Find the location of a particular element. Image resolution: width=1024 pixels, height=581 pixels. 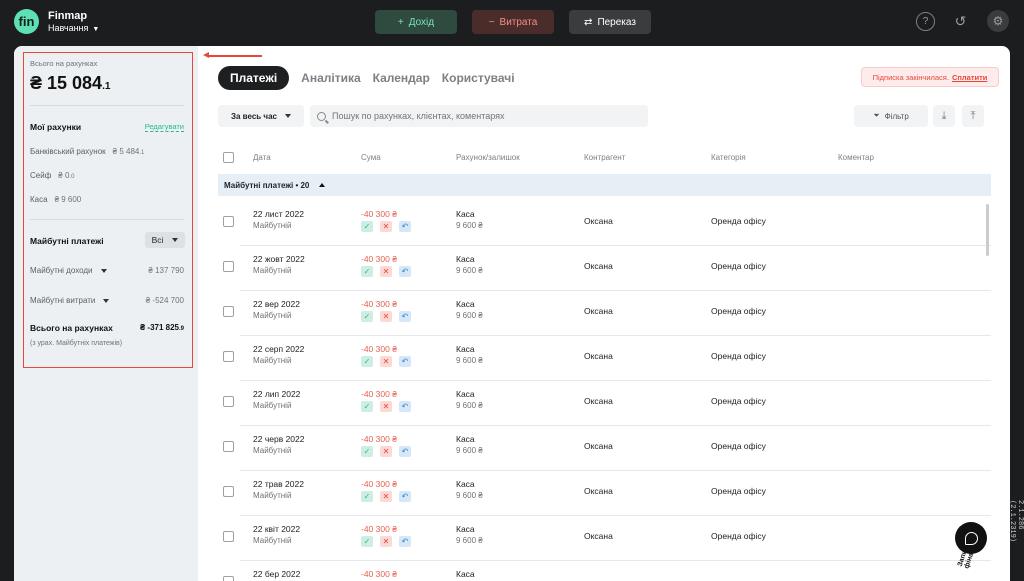

row-counterparty: Оксана is located at coordinates (598, 401).